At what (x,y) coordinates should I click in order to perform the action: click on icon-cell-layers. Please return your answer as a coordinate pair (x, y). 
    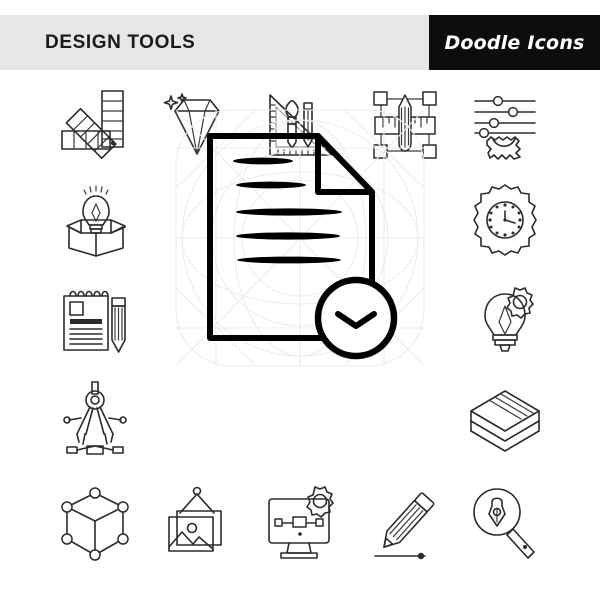
    Looking at the image, I should click on (505, 419).